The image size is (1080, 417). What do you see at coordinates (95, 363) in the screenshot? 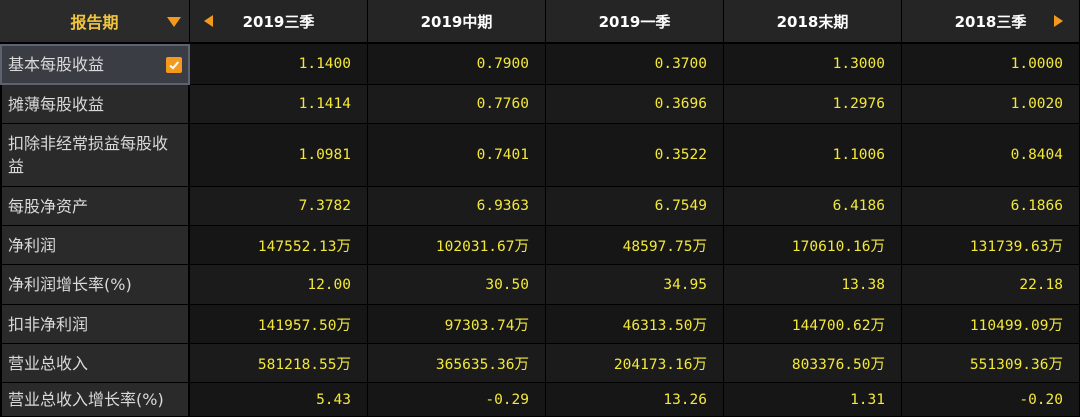
I see `row-label-total-revenue: 营业总收入` at bounding box center [95, 363].